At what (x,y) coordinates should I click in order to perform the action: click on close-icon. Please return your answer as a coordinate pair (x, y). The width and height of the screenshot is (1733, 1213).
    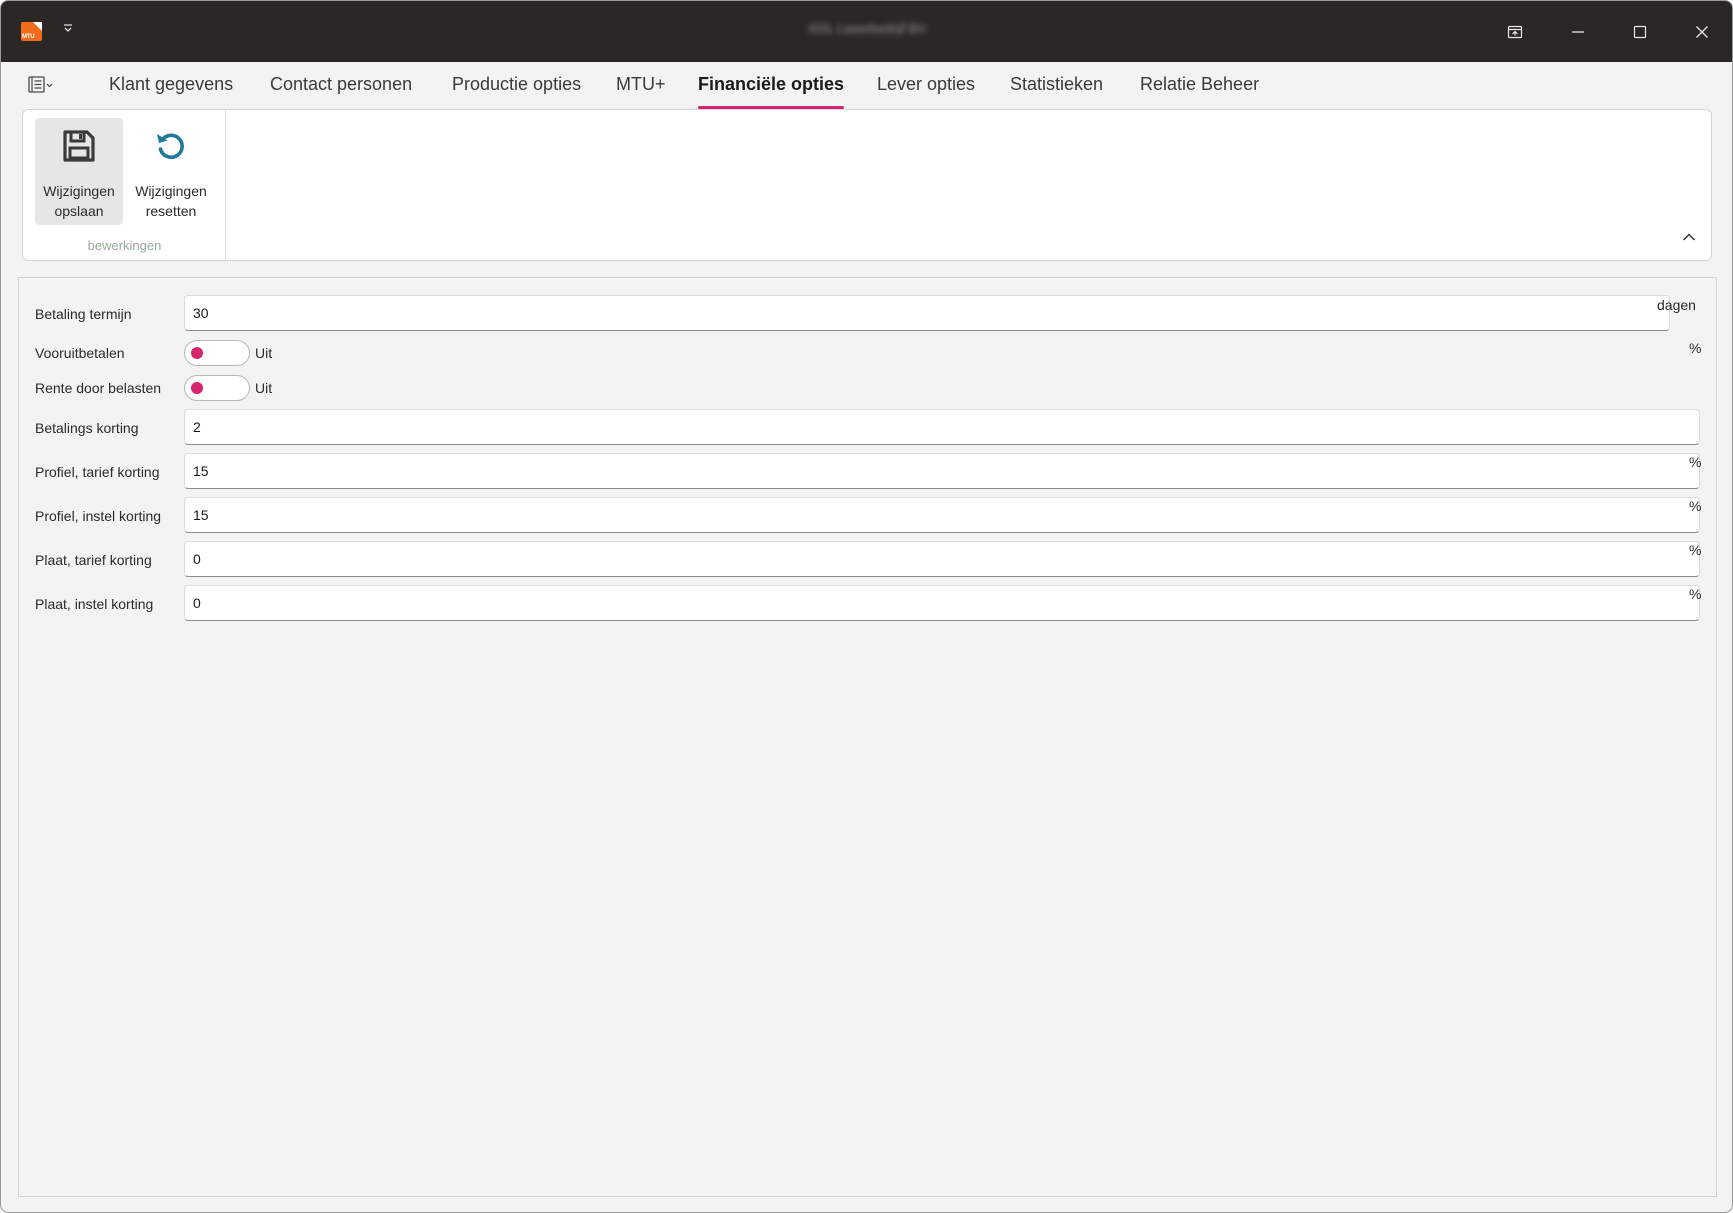
    Looking at the image, I should click on (1702, 32).